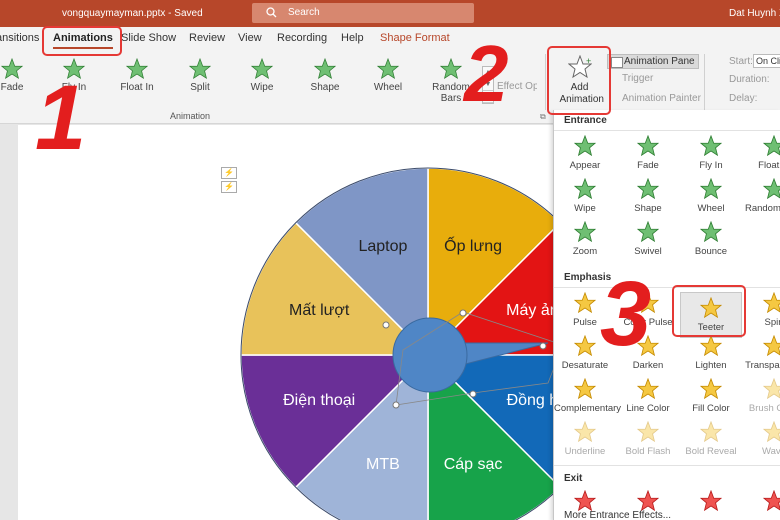 The image size is (780, 520). Describe the element at coordinates (61, 118) in the screenshot. I see `step-number-1: 1` at that location.